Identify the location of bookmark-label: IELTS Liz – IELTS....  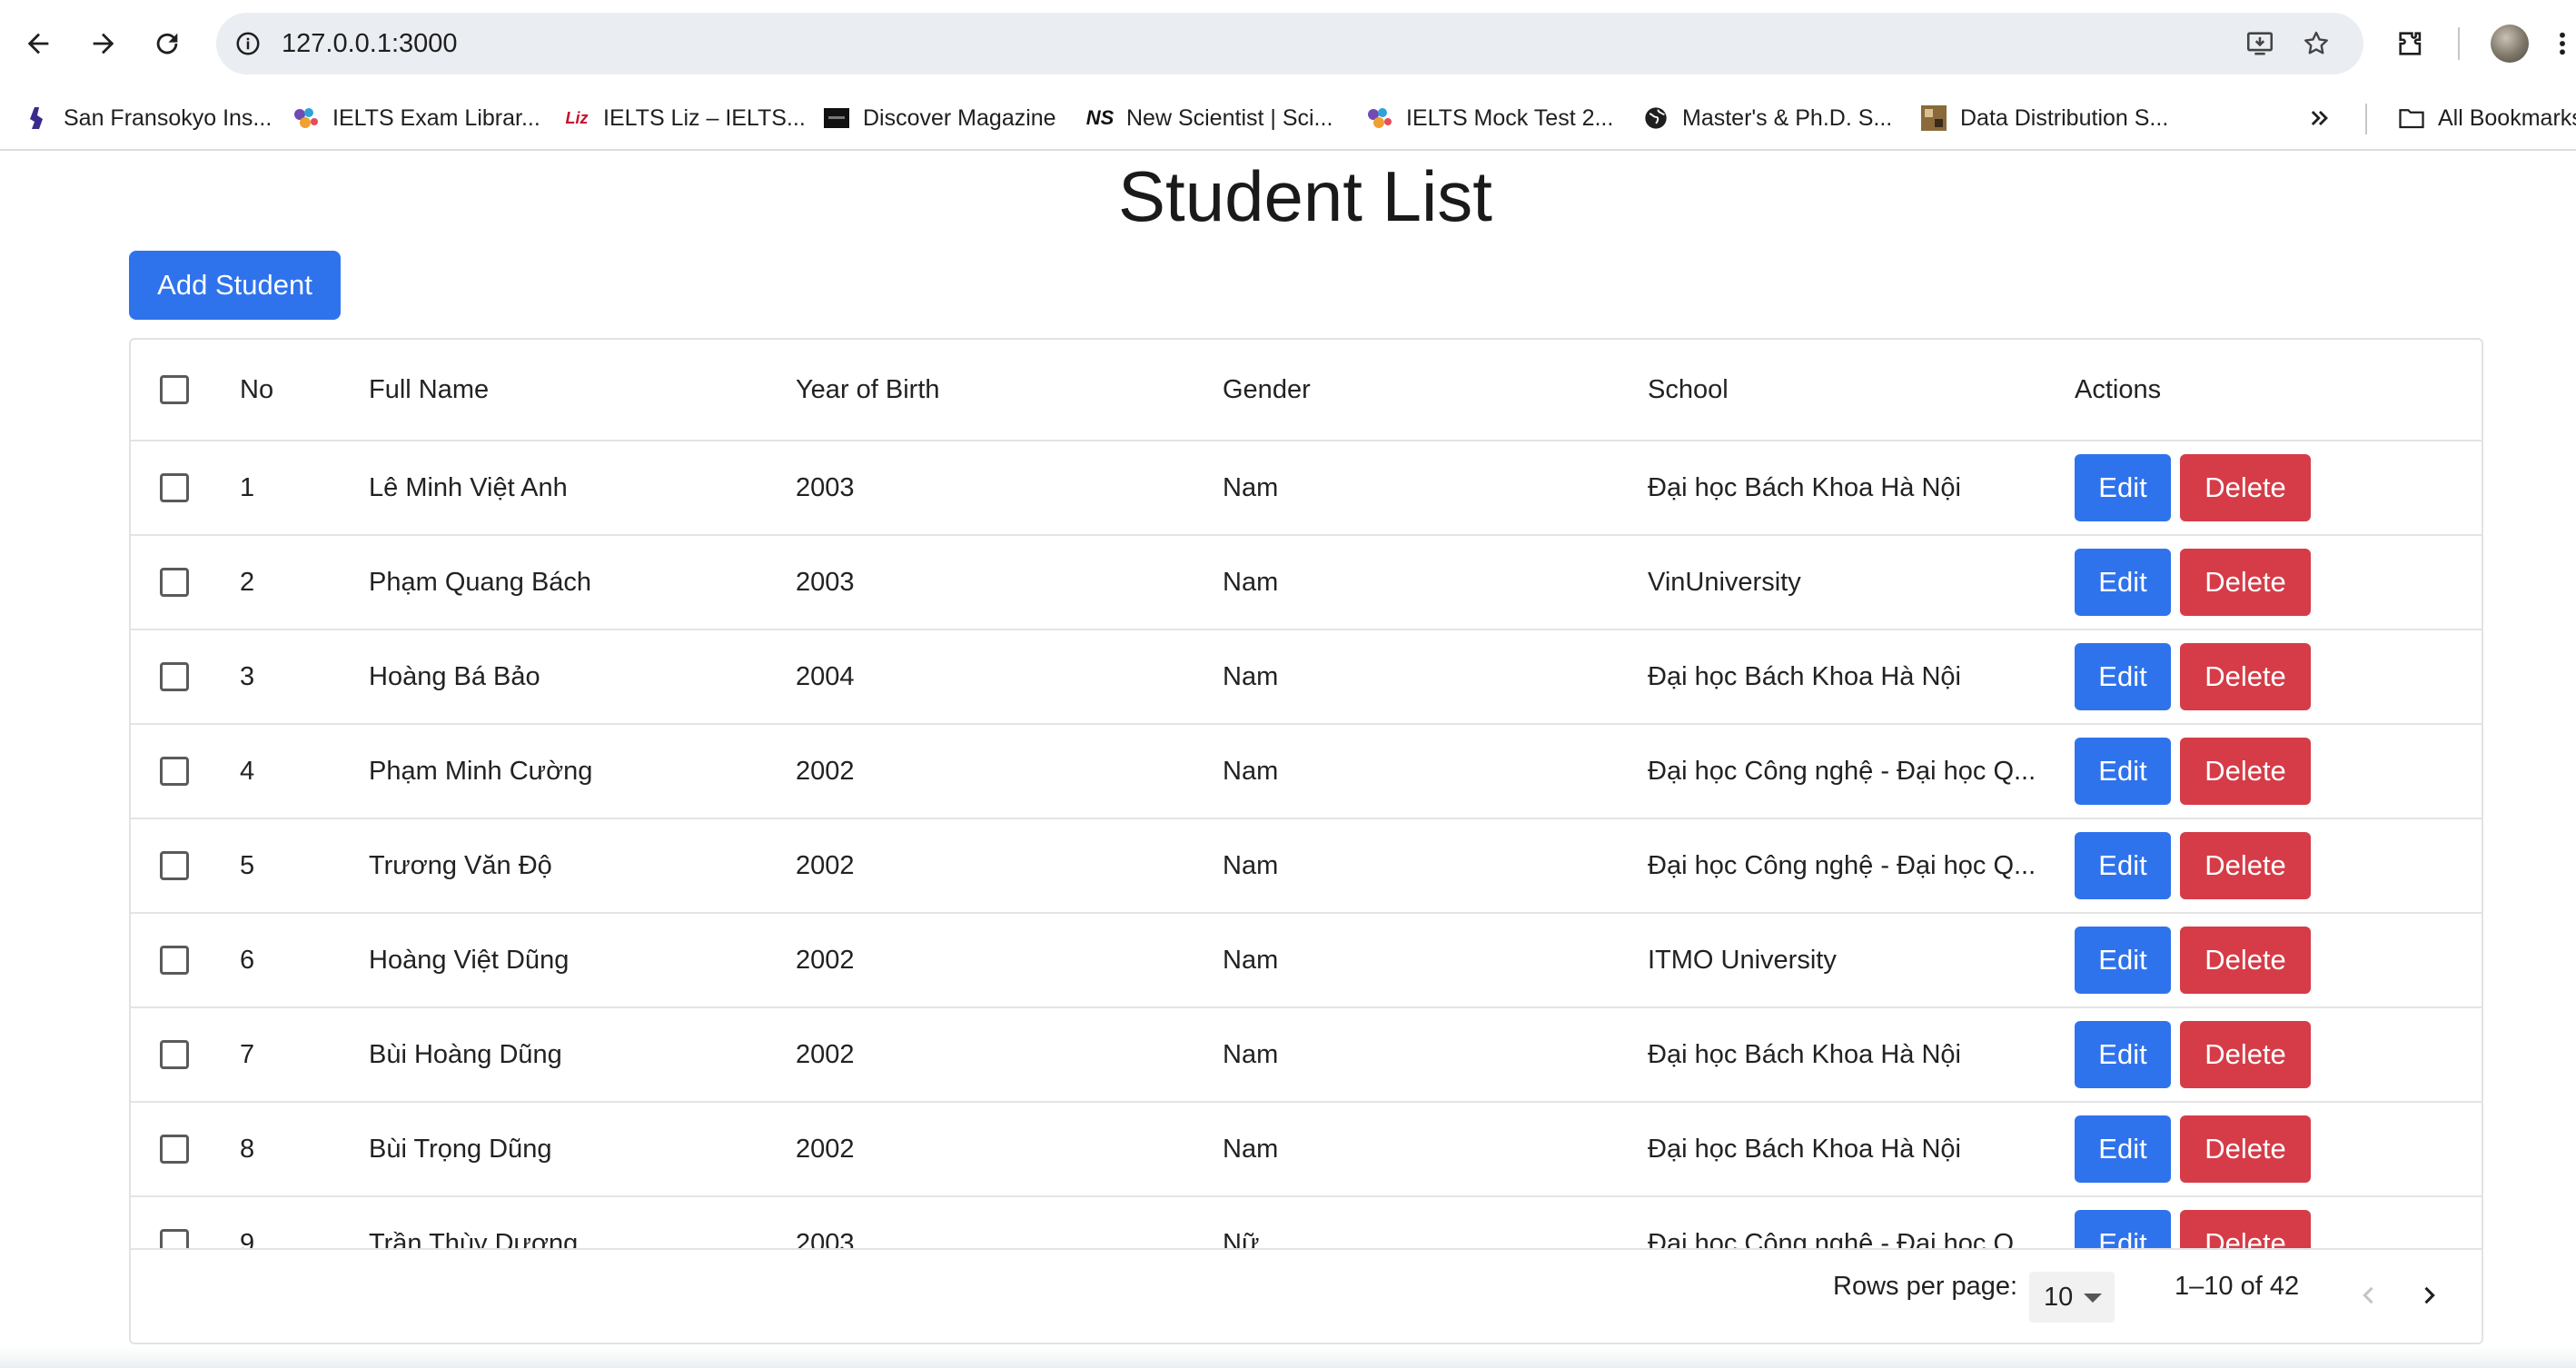
(704, 117).